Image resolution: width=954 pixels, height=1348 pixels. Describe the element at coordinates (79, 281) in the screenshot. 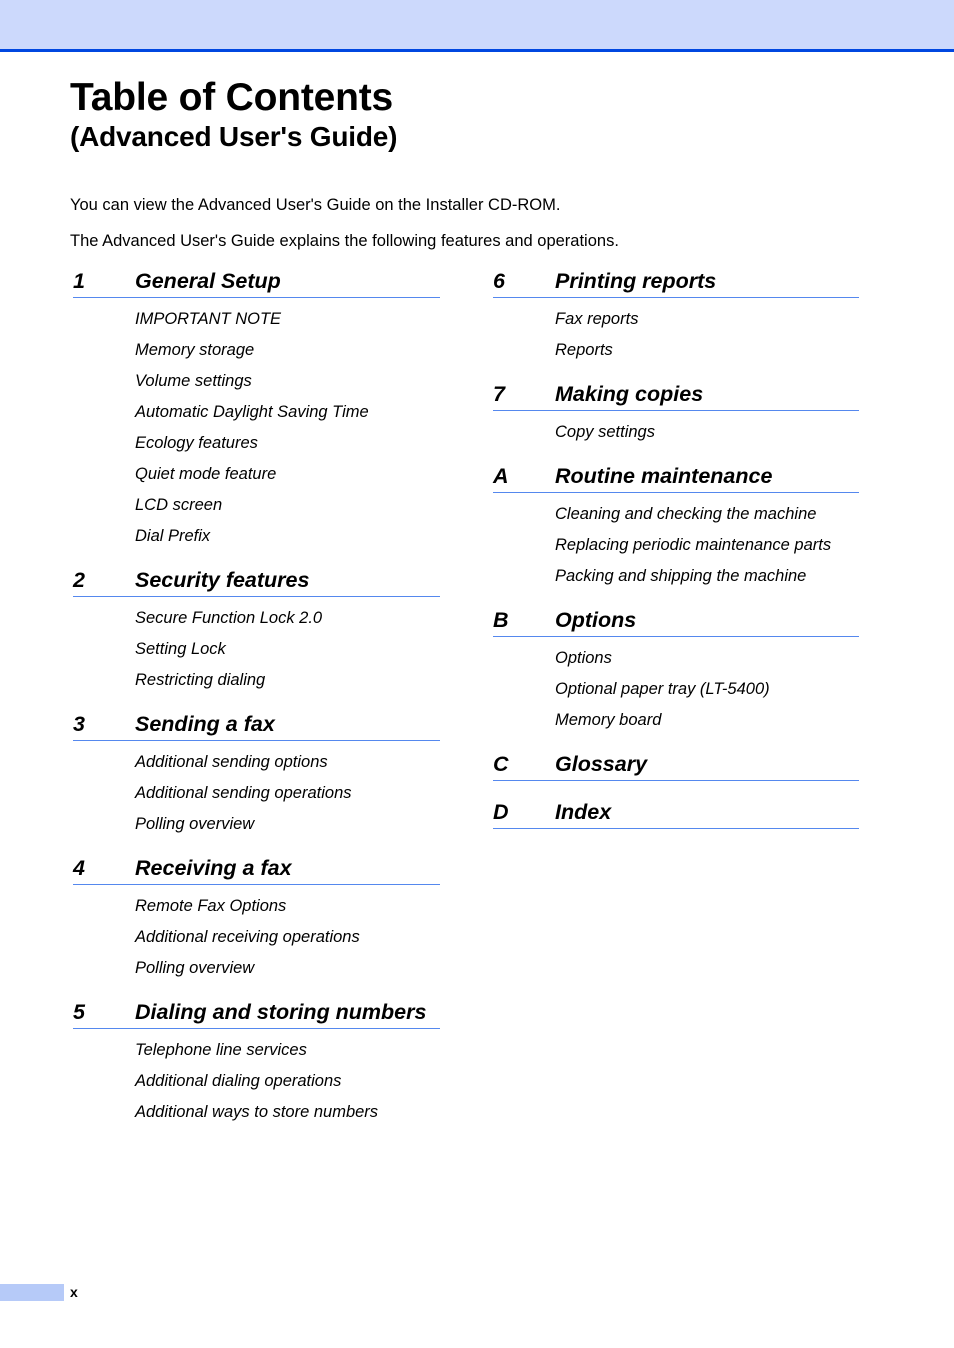

I see `toc-section-number: 1` at that location.